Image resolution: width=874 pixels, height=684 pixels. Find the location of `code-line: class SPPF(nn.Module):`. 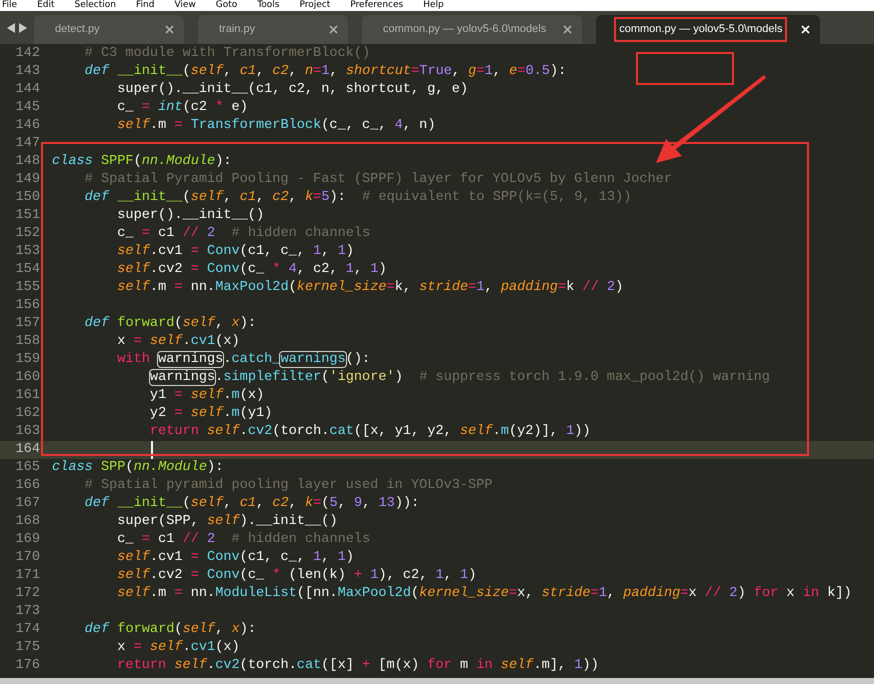

code-line: class SPPF(nn.Module): is located at coordinates (142, 162).